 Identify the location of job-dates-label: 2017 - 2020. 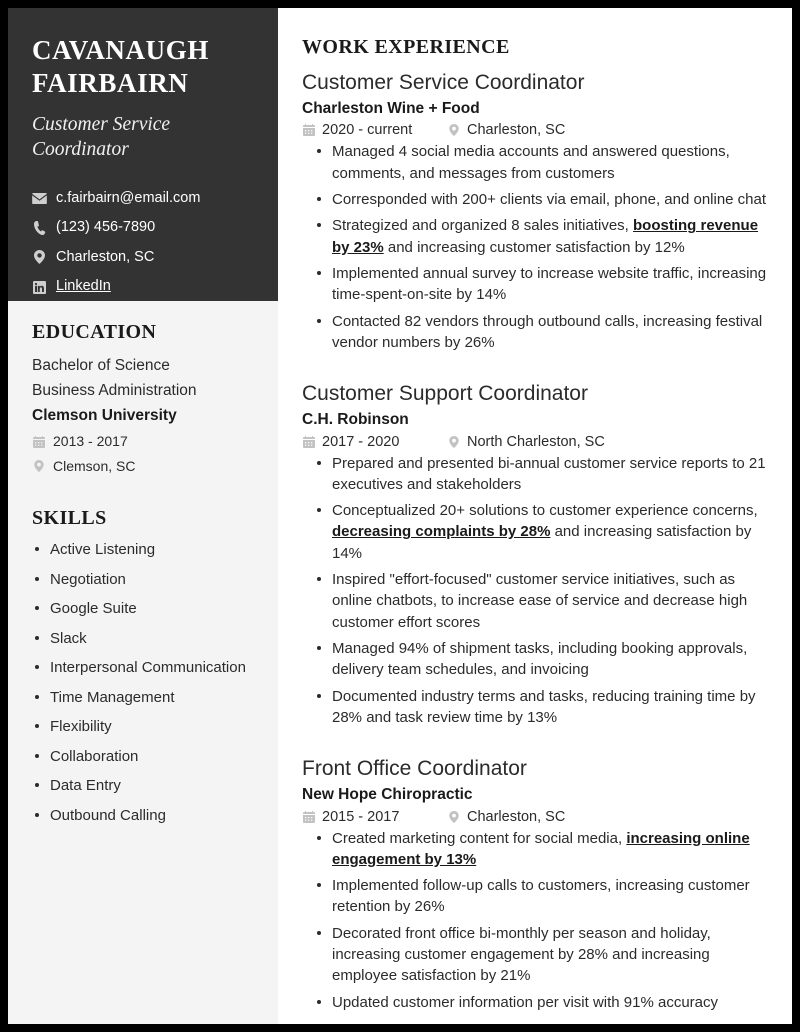
(361, 441).